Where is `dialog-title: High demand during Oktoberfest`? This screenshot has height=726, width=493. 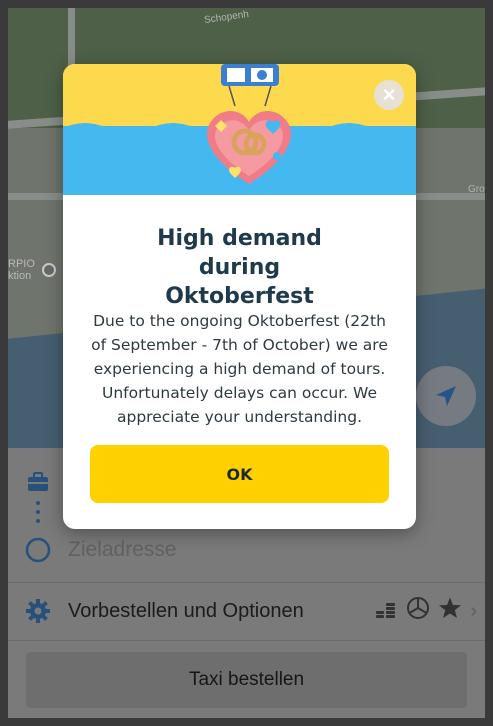 dialog-title: High demand during Oktoberfest is located at coordinates (239, 267).